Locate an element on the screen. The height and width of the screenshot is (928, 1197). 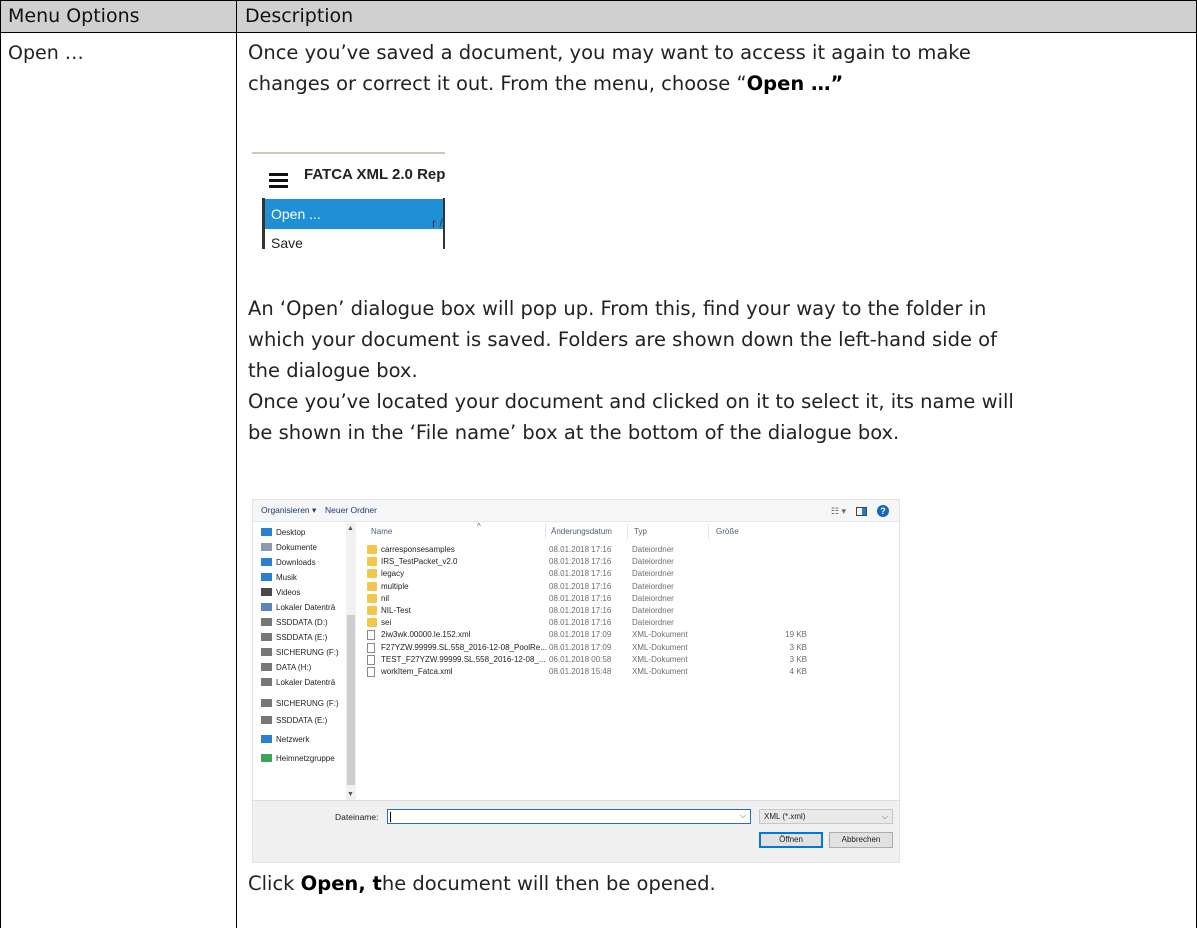
nav-item: Downloads is located at coordinates (288, 563).